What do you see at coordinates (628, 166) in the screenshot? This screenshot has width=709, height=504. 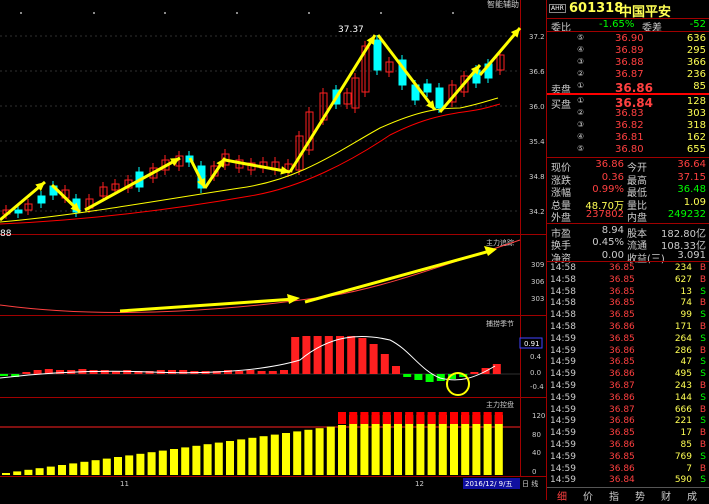 I see `stat-row: 现价 36.86 今开 36.64` at bounding box center [628, 166].